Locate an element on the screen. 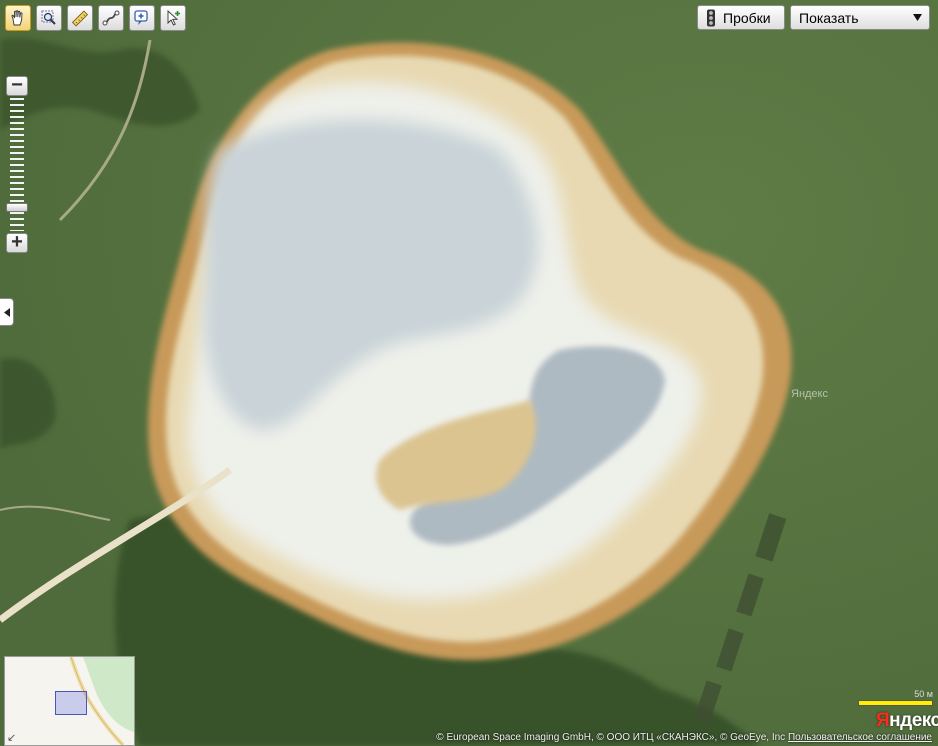  traffic-light-icon is located at coordinates (711, 17).